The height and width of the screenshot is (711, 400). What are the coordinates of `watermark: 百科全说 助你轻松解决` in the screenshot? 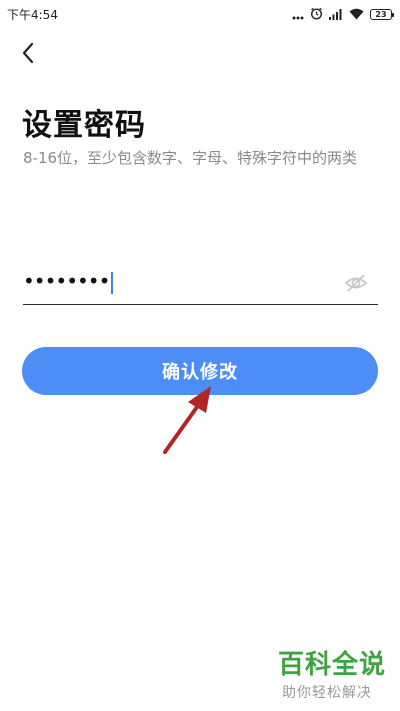 It's located at (333, 676).